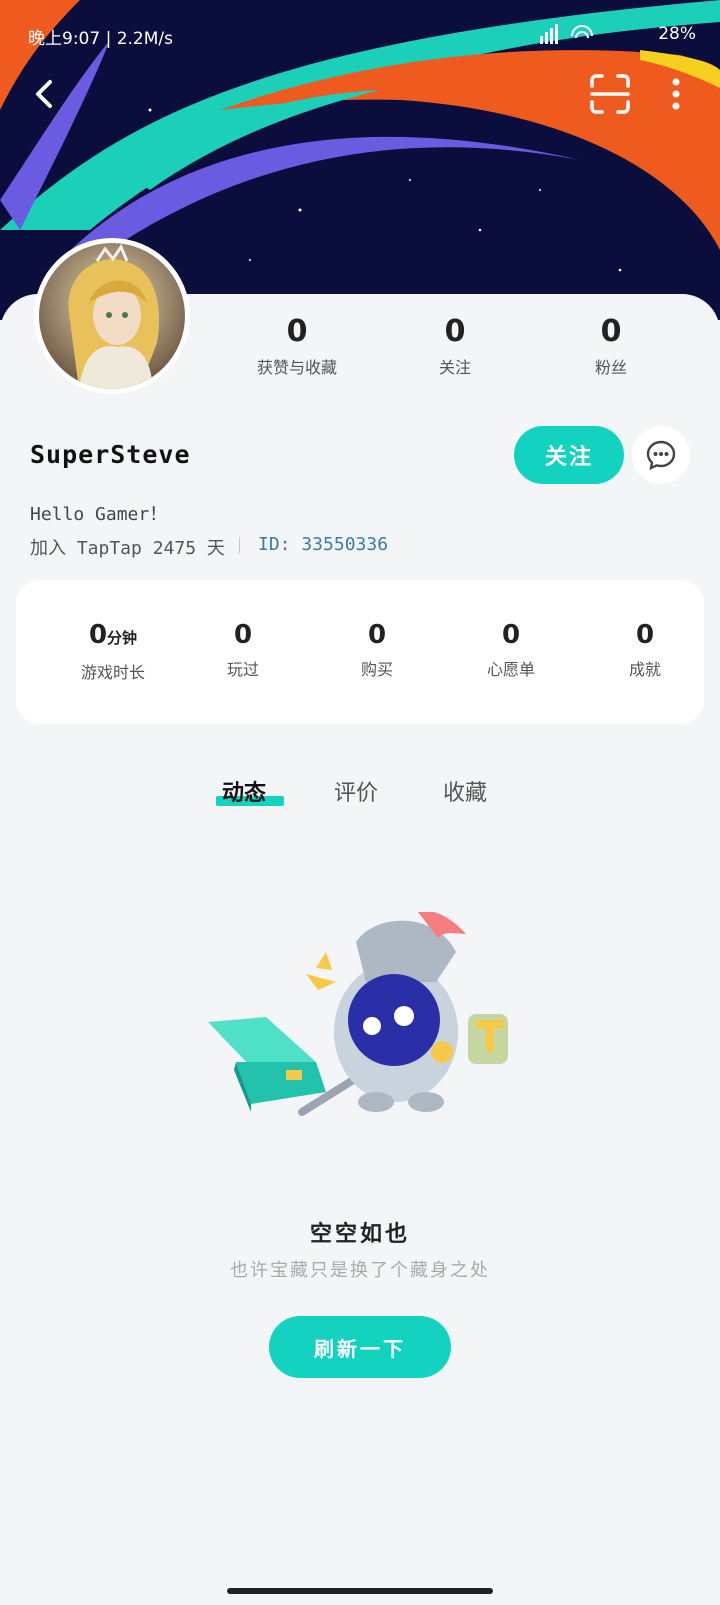 The height and width of the screenshot is (1605, 720). I want to click on game-stats-panel: 0分钟 游戏时长 0 玩过 0 购买 0 心愿单 0 成就, so click(360, 652).